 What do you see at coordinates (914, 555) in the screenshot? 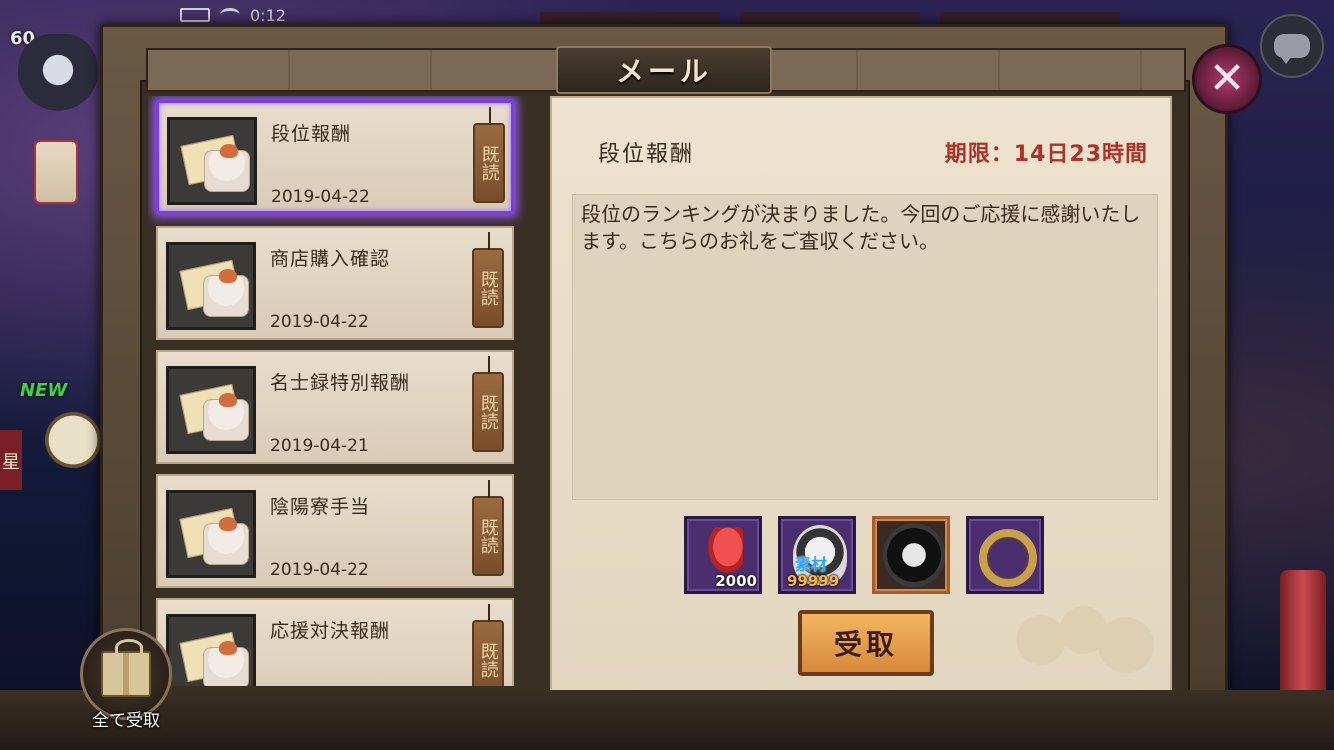
I see `black-daruma-icon` at bounding box center [914, 555].